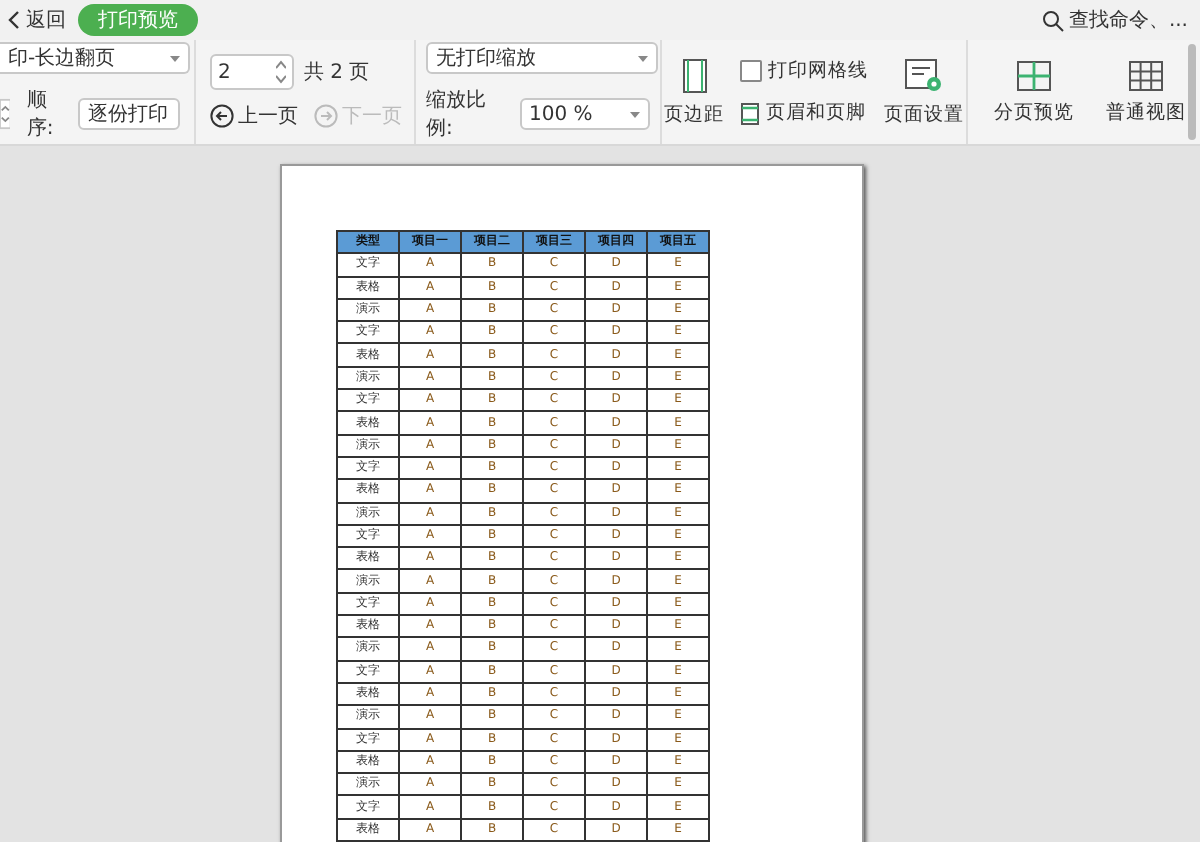 Image resolution: width=1200 pixels, height=842 pixels. Describe the element at coordinates (1034, 75) in the screenshot. I see `split-page-icon` at that location.